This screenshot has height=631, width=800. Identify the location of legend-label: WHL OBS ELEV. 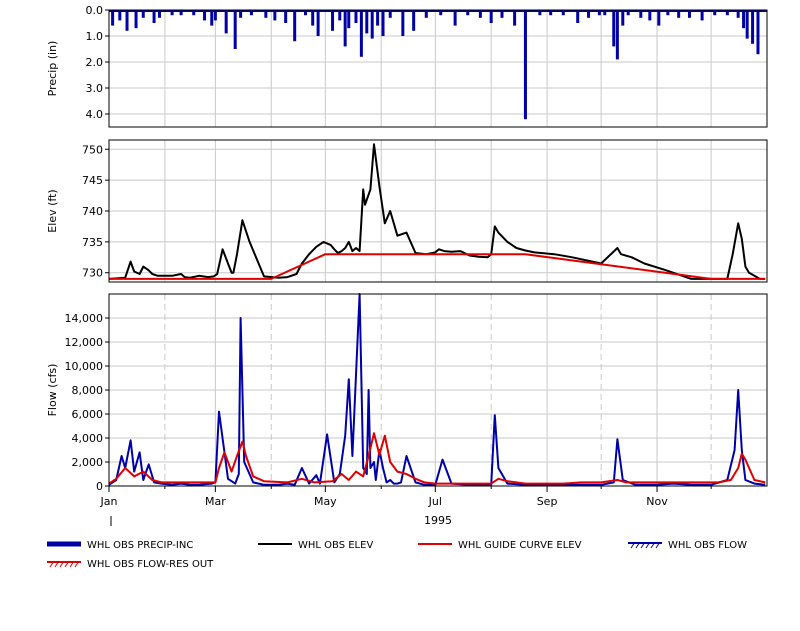
(335, 545).